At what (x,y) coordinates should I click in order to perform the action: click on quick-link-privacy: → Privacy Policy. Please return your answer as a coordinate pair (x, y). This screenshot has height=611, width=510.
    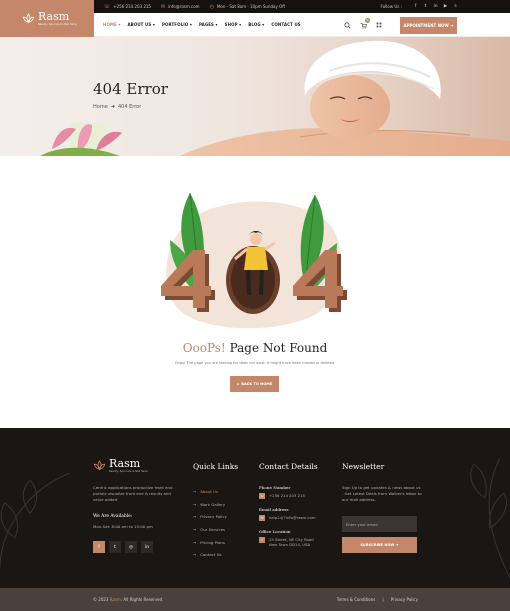
    Looking at the image, I should click on (210, 516).